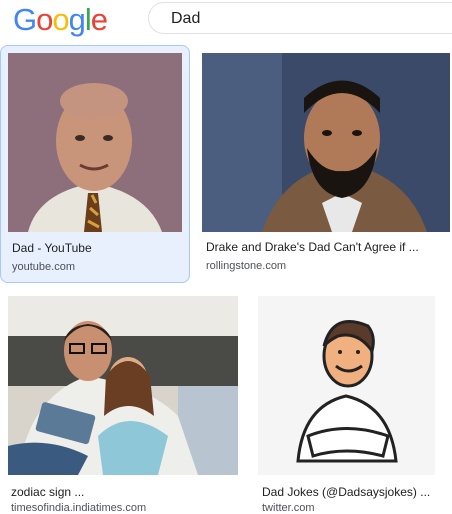 This screenshot has height=514, width=452. What do you see at coordinates (246, 266) in the screenshot?
I see `result-source: rollingstone.com` at bounding box center [246, 266].